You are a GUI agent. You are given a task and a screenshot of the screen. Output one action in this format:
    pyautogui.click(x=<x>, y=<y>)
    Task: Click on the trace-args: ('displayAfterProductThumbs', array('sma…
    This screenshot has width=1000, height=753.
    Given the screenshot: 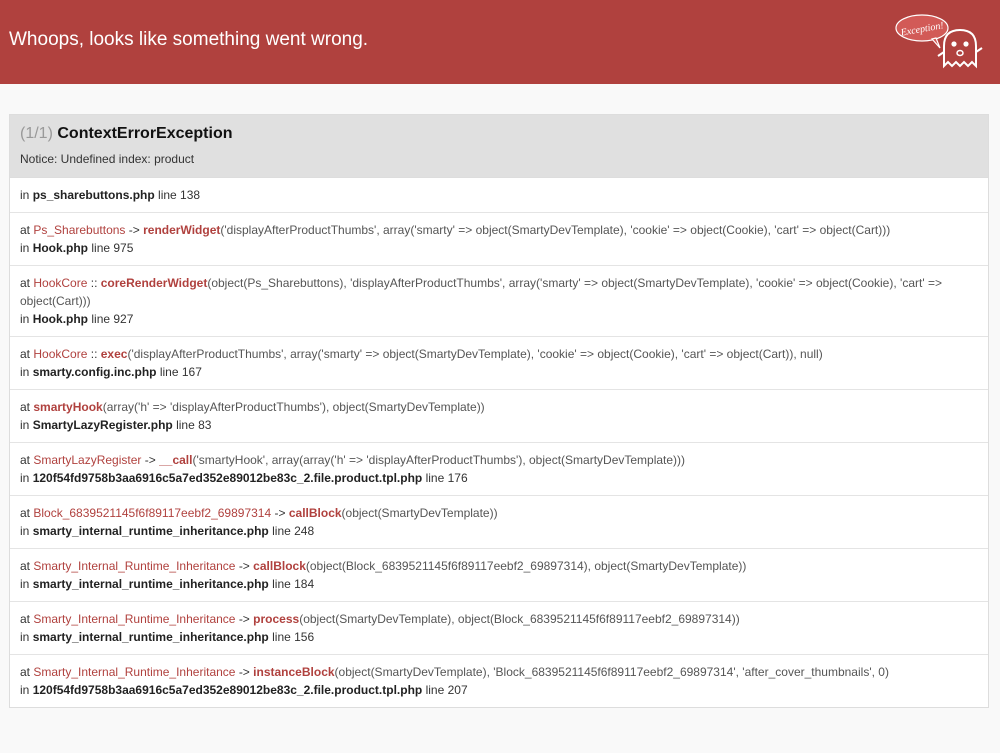 What is the action you would take?
    pyautogui.click(x=555, y=230)
    